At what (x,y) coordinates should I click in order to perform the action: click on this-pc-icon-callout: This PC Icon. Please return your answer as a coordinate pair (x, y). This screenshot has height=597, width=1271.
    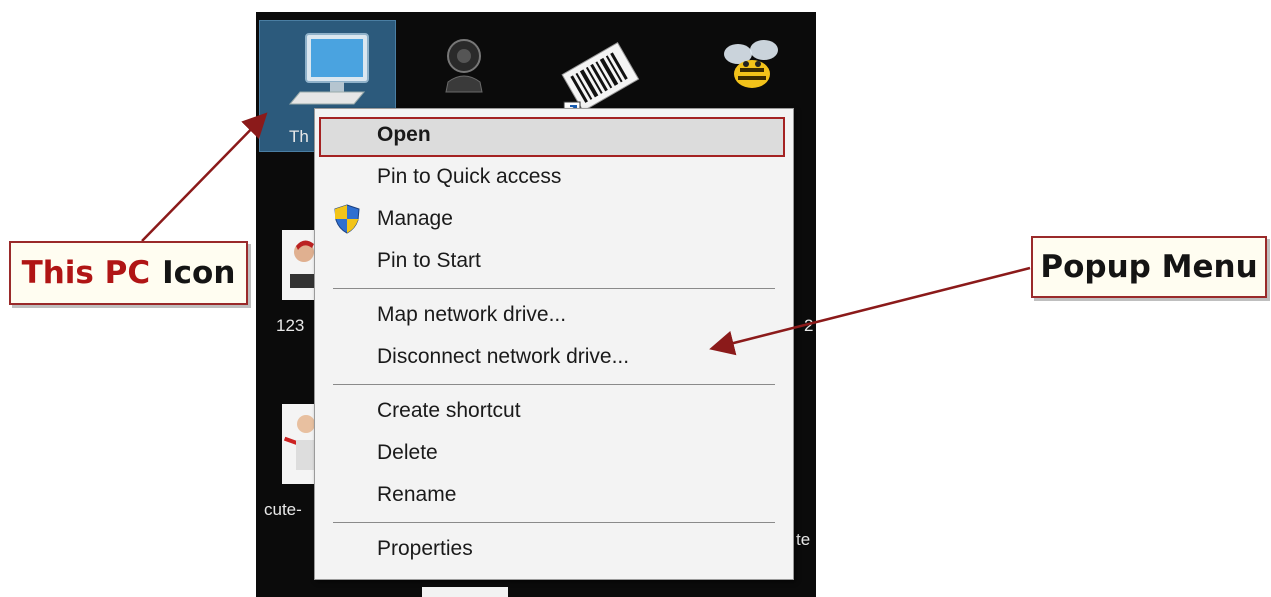
    Looking at the image, I should click on (128, 273).